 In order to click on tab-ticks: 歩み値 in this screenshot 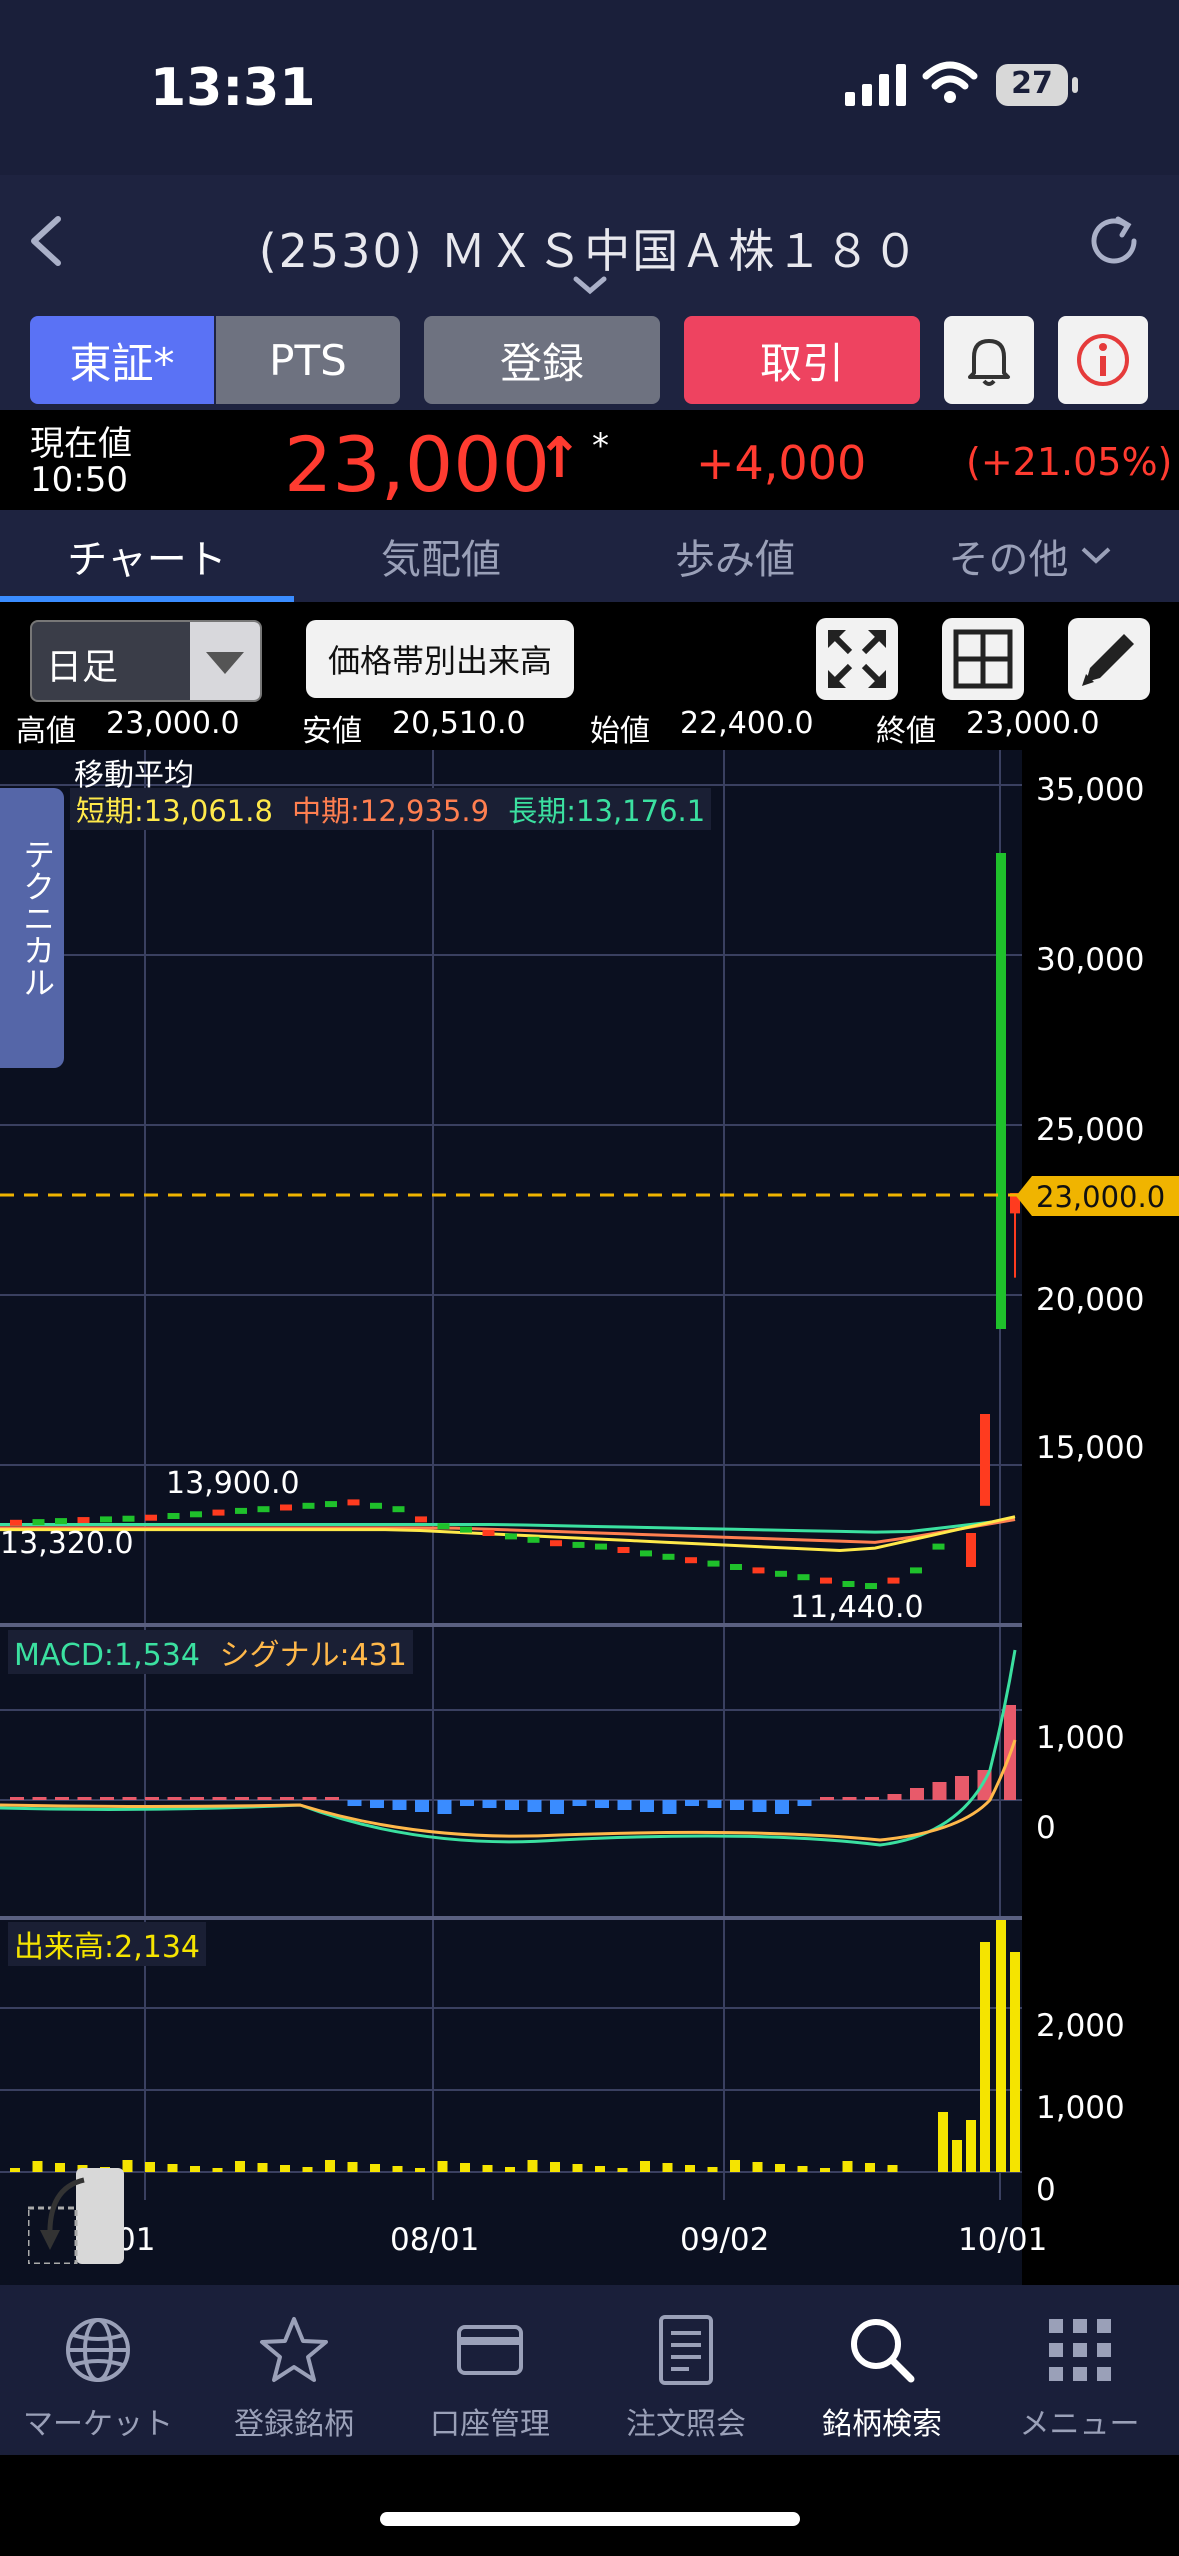, I will do `click(735, 556)`.